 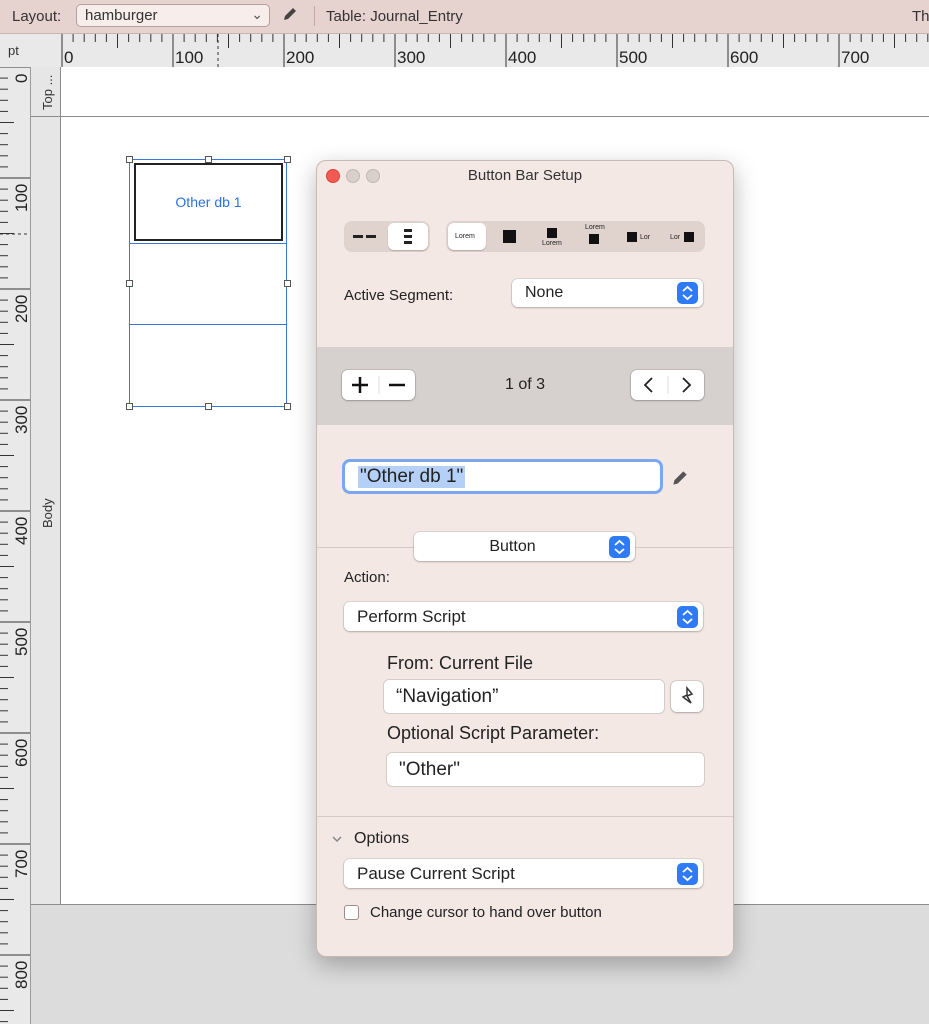 I want to click on remove-segment-button, so click(x=397, y=385).